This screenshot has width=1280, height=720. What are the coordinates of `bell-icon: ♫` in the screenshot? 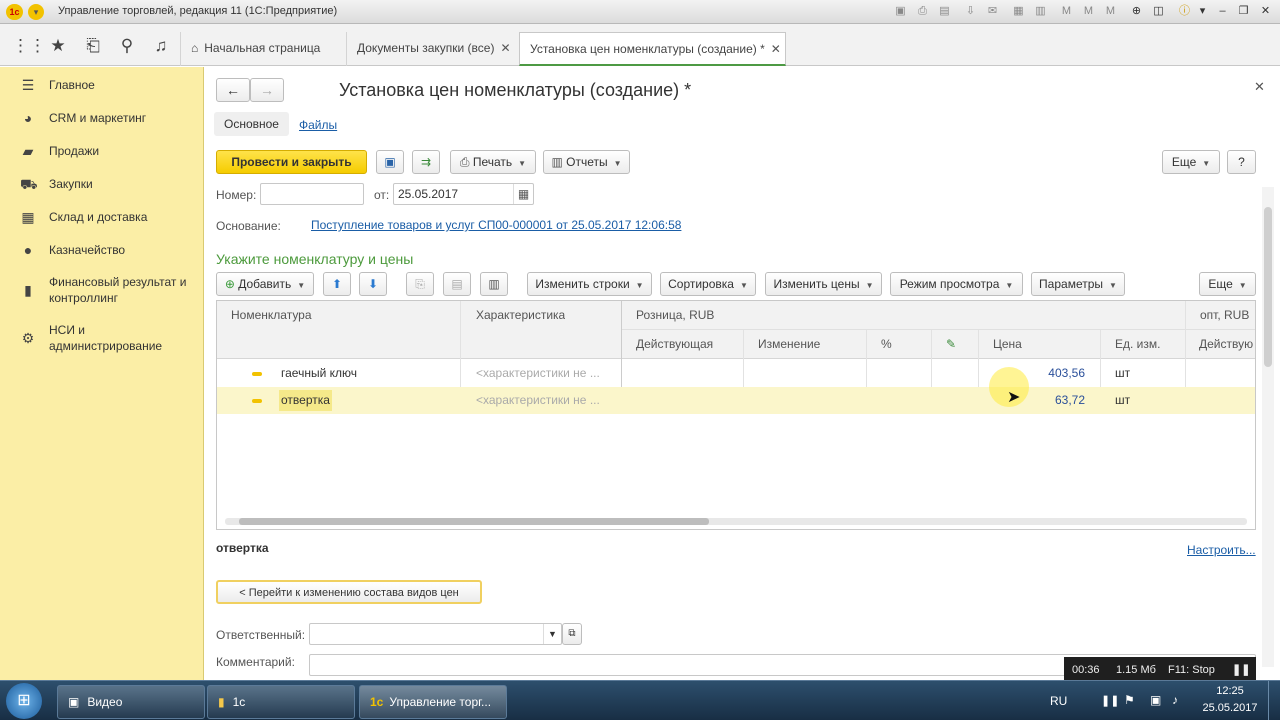 It's located at (161, 46).